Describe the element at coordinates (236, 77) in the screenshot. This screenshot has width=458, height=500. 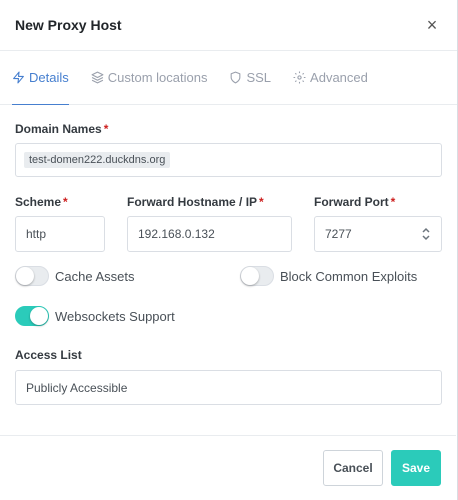
I see `shield-icon` at that location.